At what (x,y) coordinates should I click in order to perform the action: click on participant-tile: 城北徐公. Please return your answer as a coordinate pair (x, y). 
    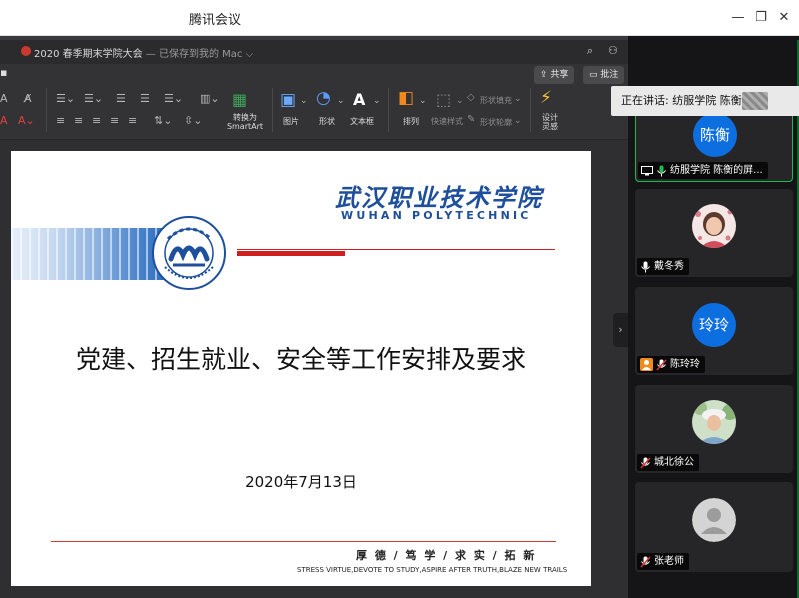
    Looking at the image, I should click on (714, 429).